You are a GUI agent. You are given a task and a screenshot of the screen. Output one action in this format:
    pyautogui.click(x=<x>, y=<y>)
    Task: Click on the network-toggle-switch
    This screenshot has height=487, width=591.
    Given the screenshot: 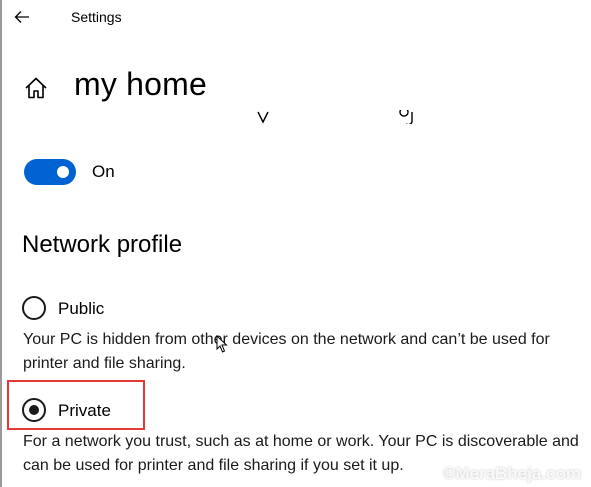 What is the action you would take?
    pyautogui.click(x=50, y=172)
    